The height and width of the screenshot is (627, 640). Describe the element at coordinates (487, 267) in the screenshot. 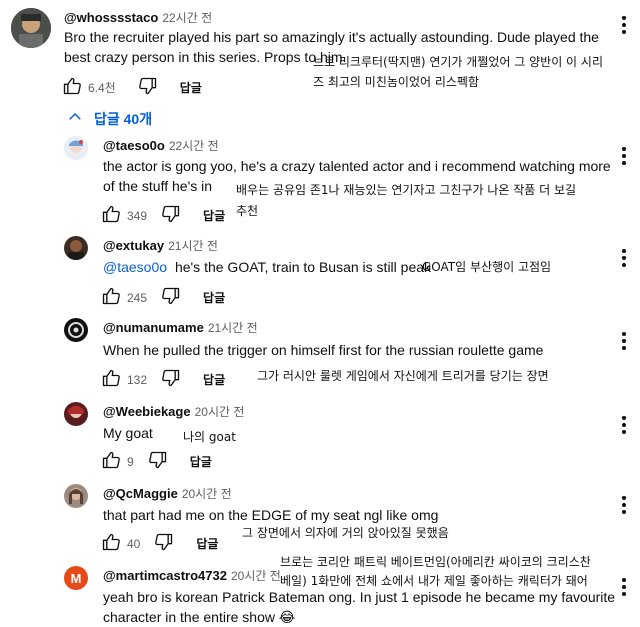

I see `translation-note: GOAT임 부산행이 고점임` at that location.